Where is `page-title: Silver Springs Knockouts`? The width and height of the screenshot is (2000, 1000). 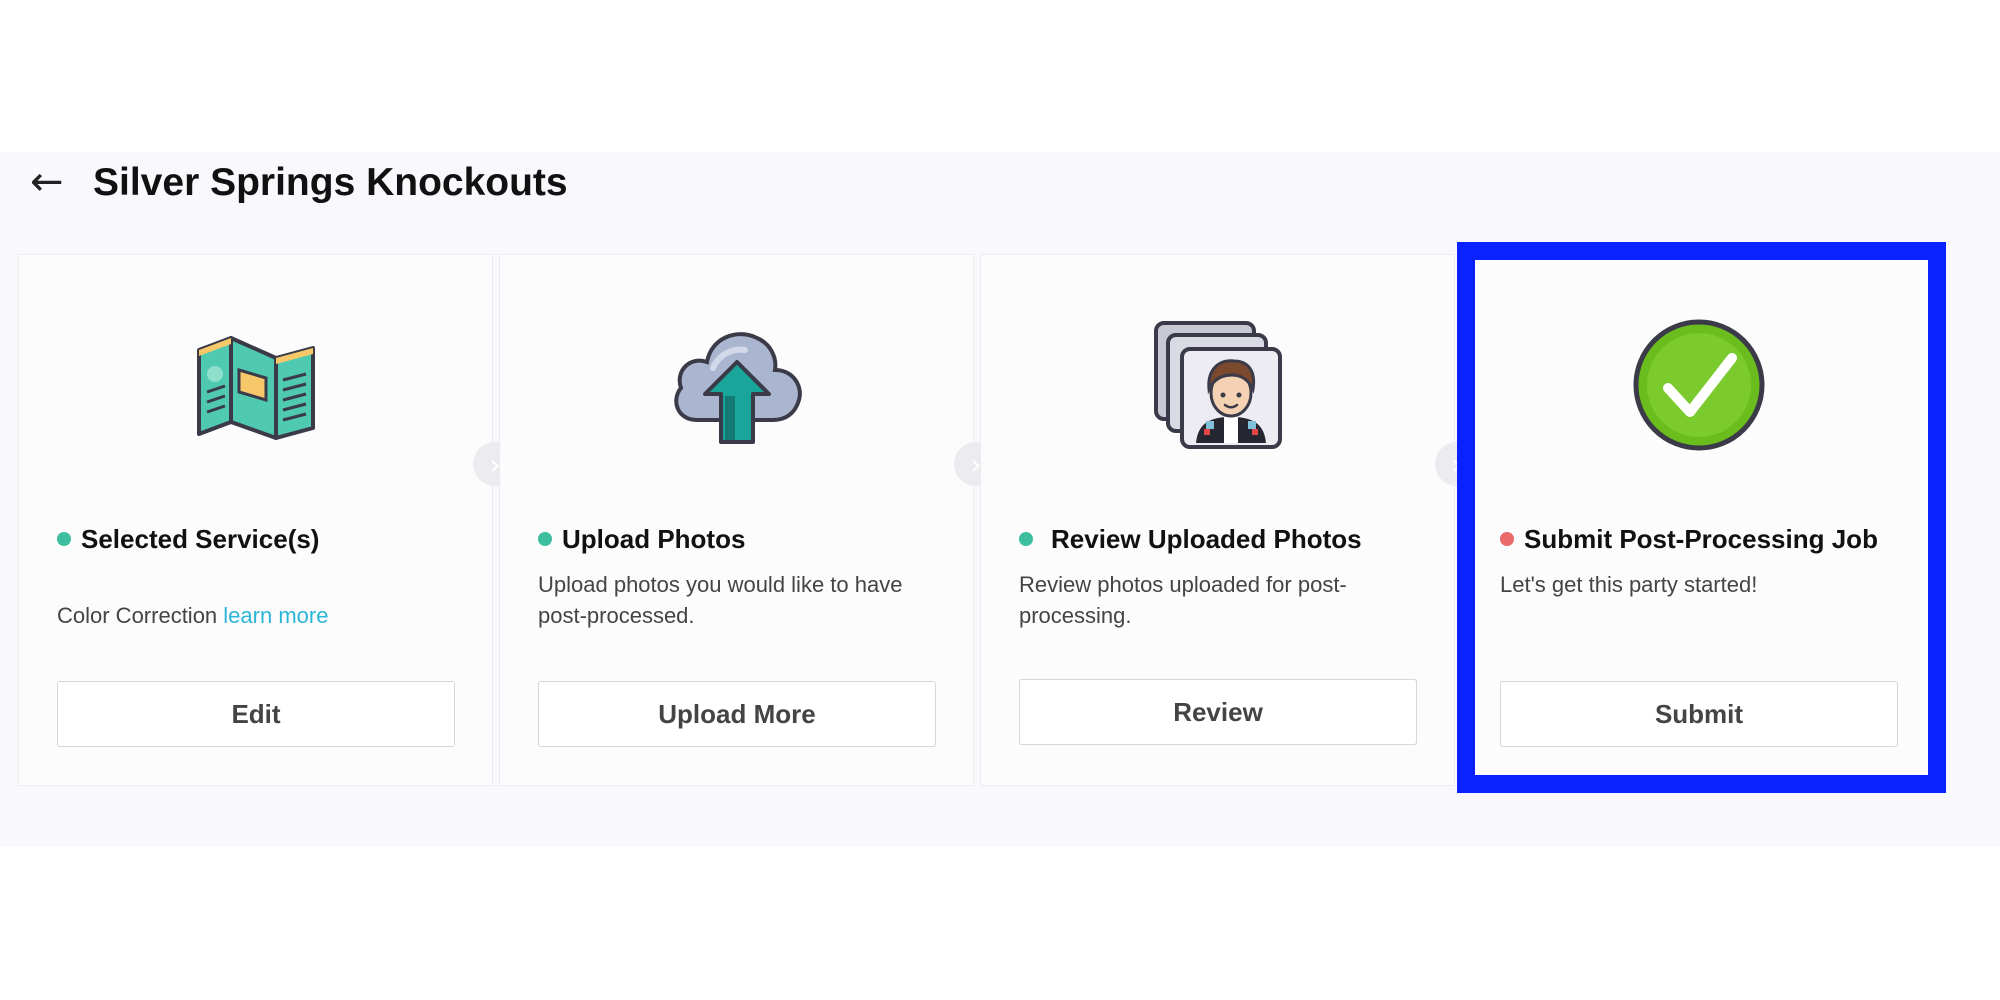
page-title: Silver Springs Knockouts is located at coordinates (330, 182).